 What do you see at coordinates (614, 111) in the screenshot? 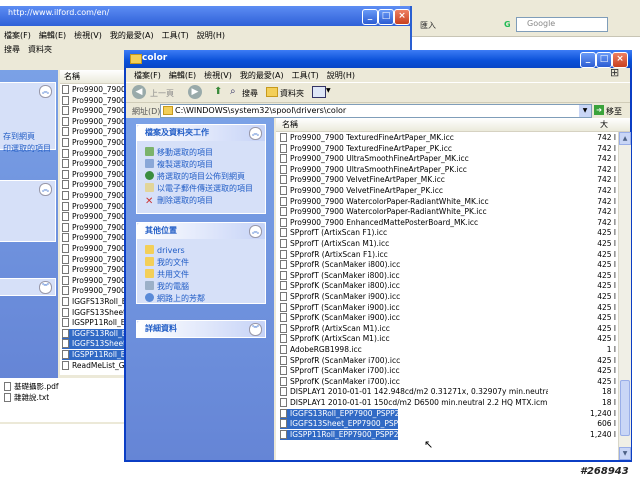
I see `go-button: 移至` at bounding box center [614, 111].